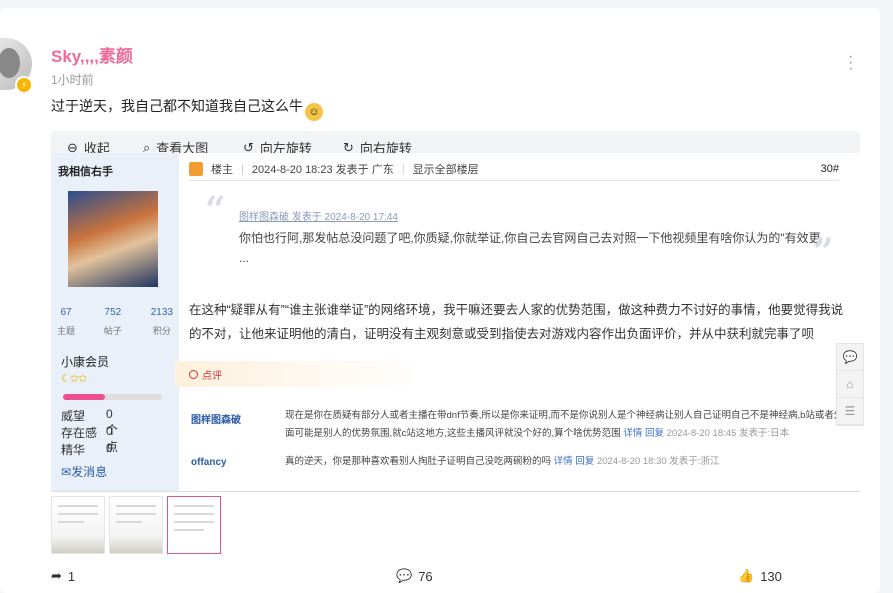 Image resolution: width=893 pixels, height=593 pixels. What do you see at coordinates (162, 322) in the screenshot?
I see `stat-points: 2133 积分` at bounding box center [162, 322].